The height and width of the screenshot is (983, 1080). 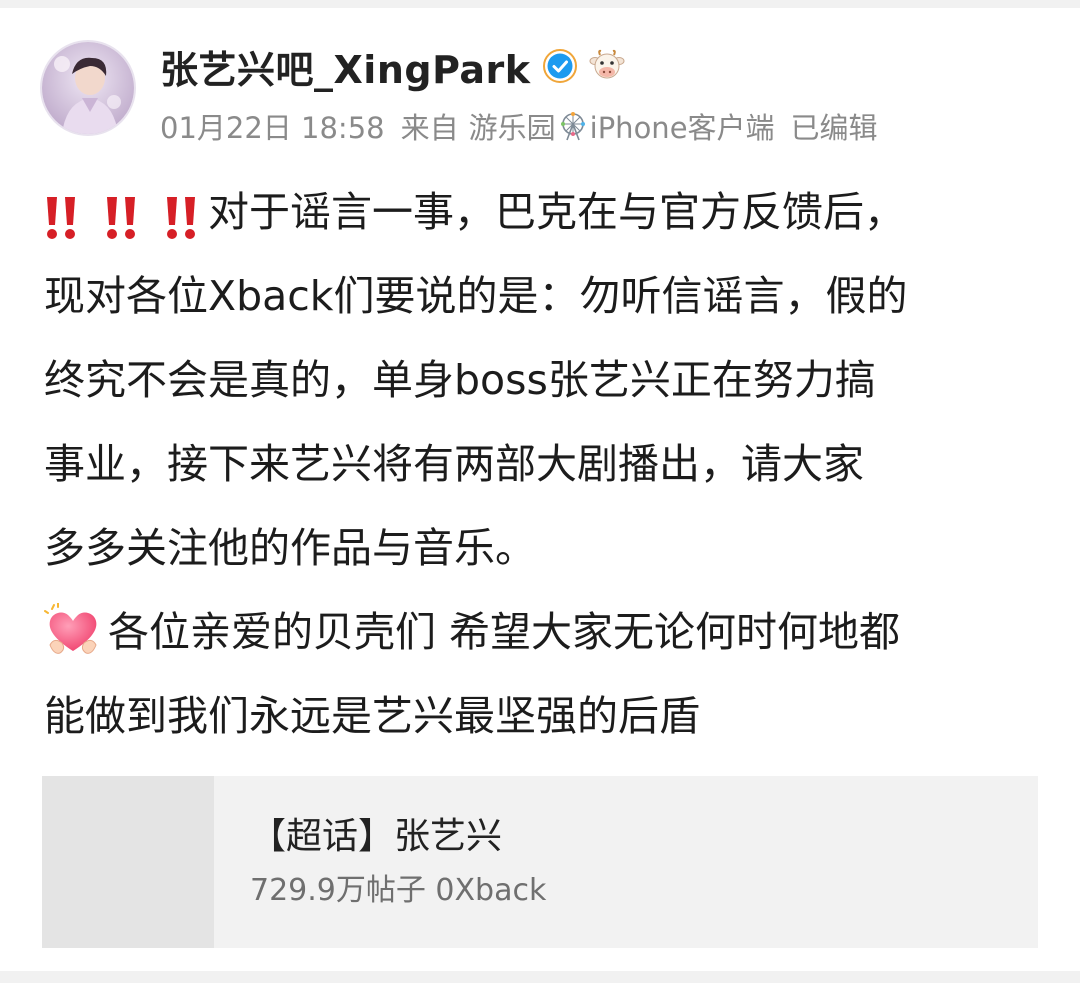 What do you see at coordinates (460, 380) in the screenshot?
I see `post-text-line-3: 终究不会是真的，单身boss张艺兴正在努力搞` at bounding box center [460, 380].